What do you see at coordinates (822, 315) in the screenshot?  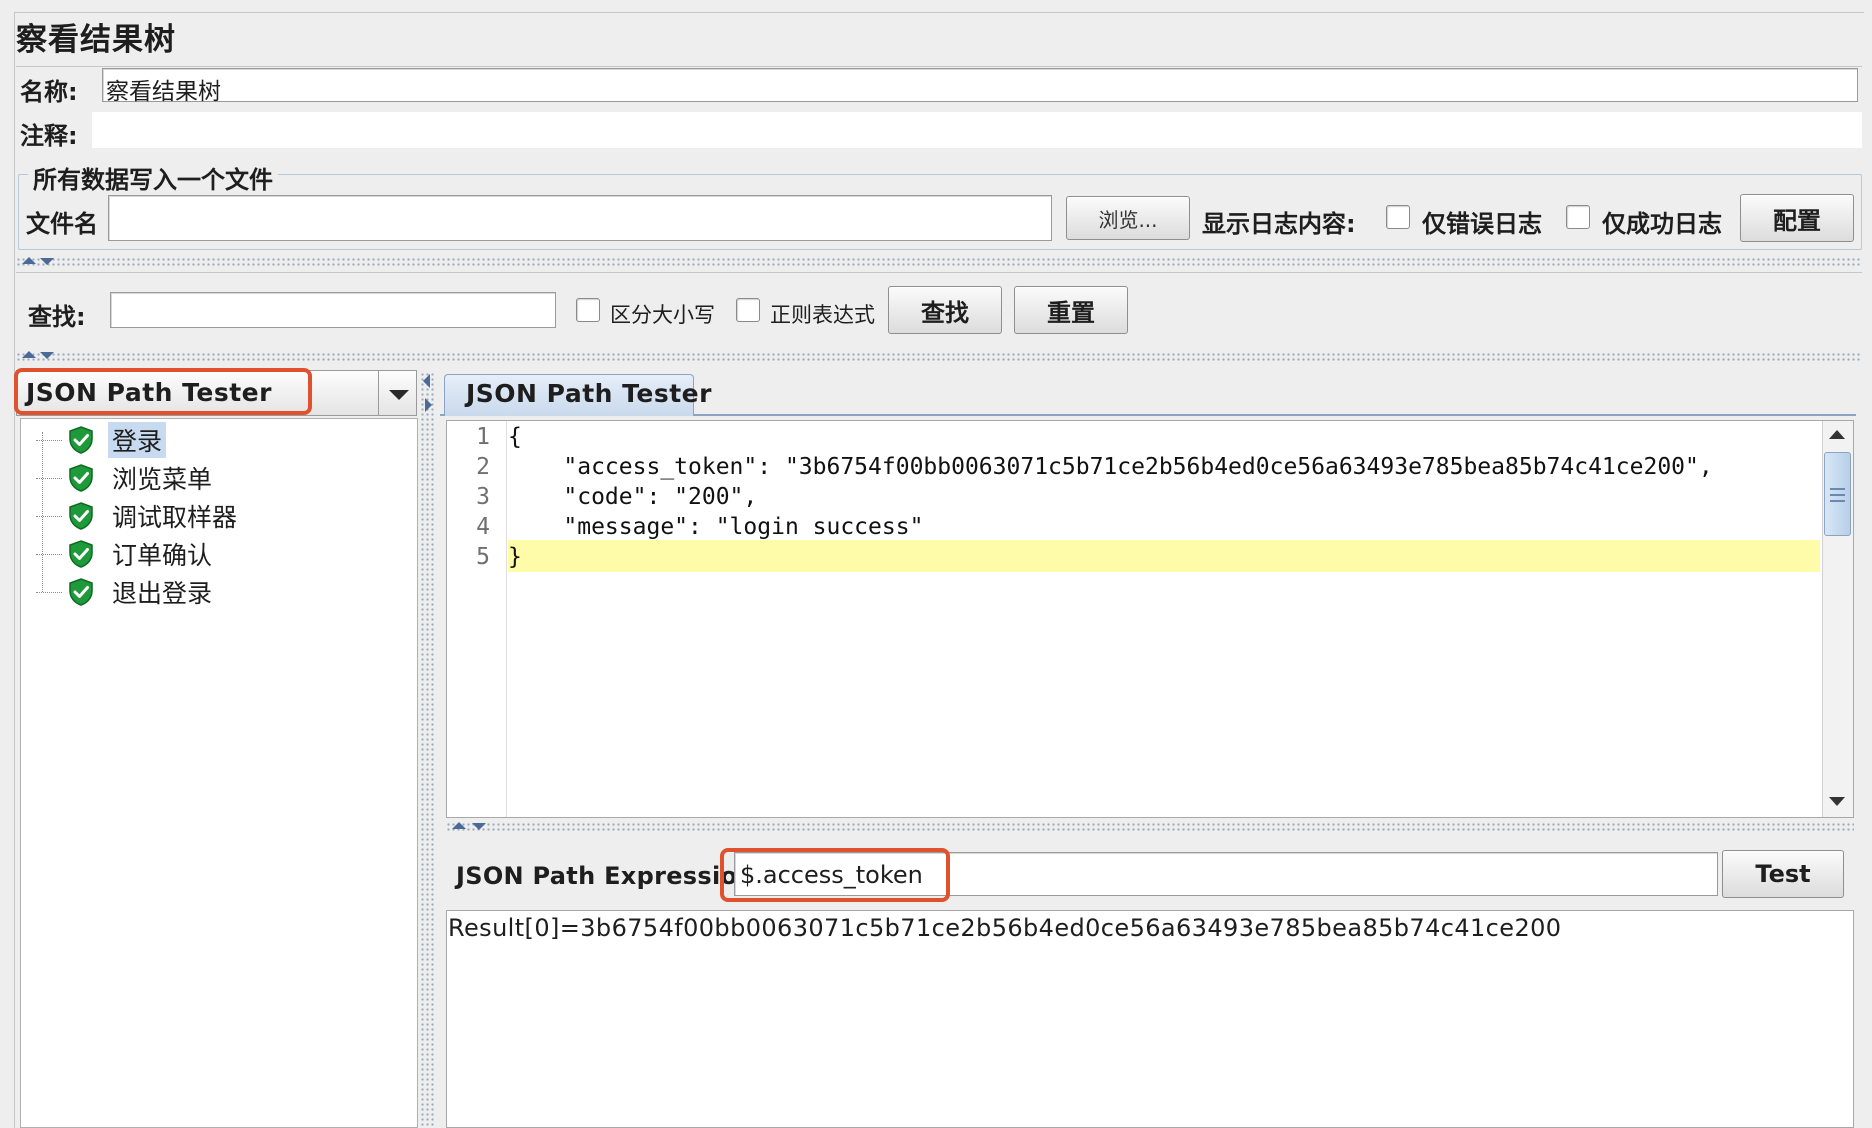 I see `regex-label: 正则表达式` at bounding box center [822, 315].